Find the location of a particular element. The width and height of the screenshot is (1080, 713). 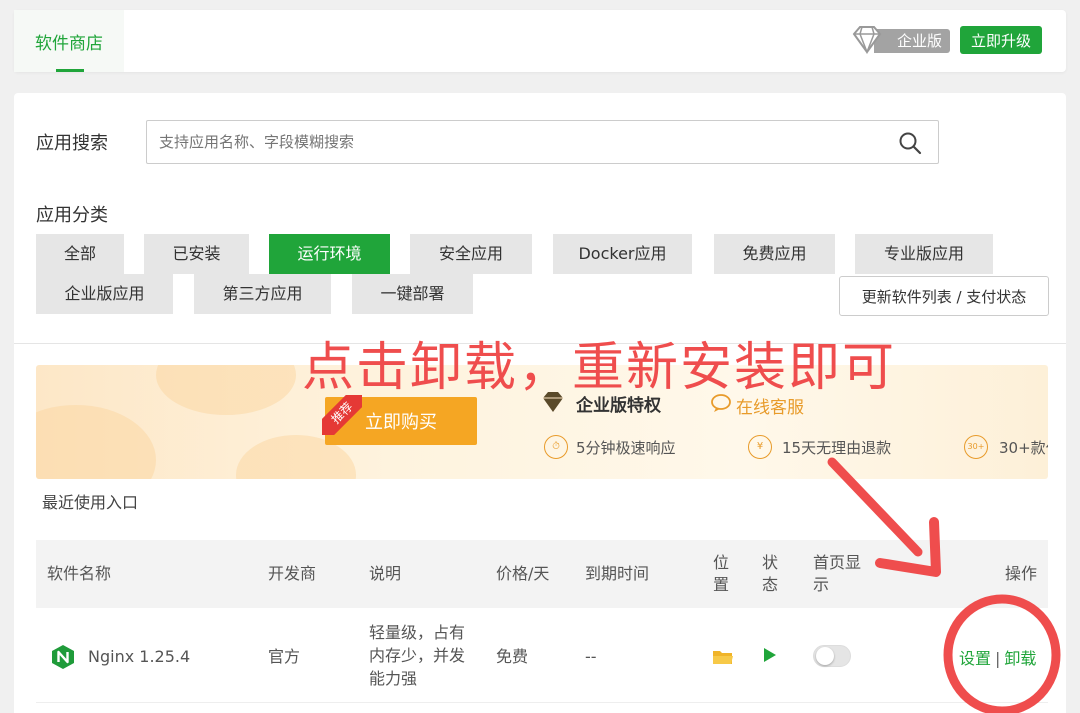

category-enterprise: 企业版应用 is located at coordinates (104, 294).